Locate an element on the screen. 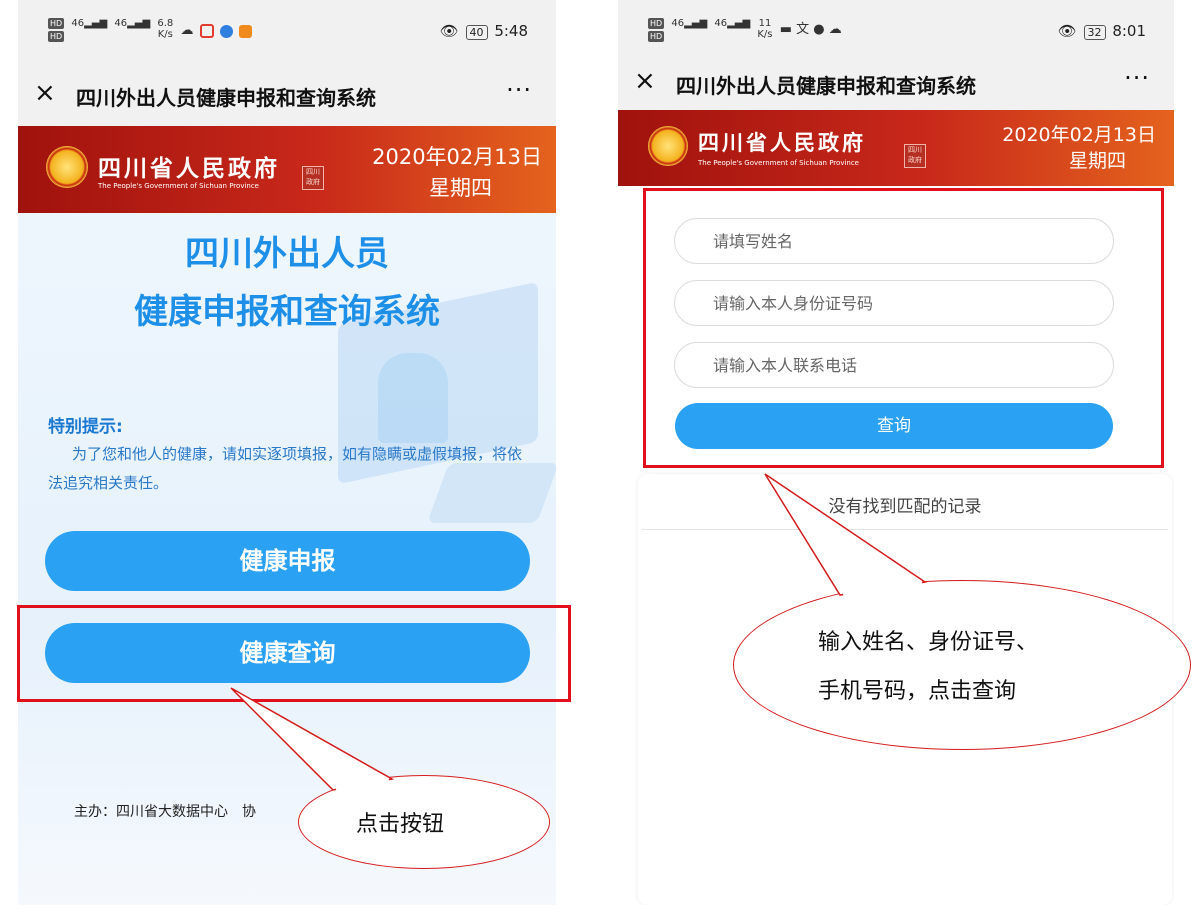 The image size is (1200, 921). callout-pointer-right is located at coordinates (846, 534).